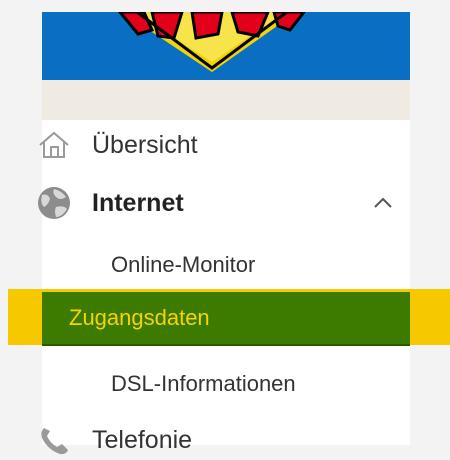 The image size is (450, 460). What do you see at coordinates (54, 203) in the screenshot?
I see `globe-icon` at bounding box center [54, 203].